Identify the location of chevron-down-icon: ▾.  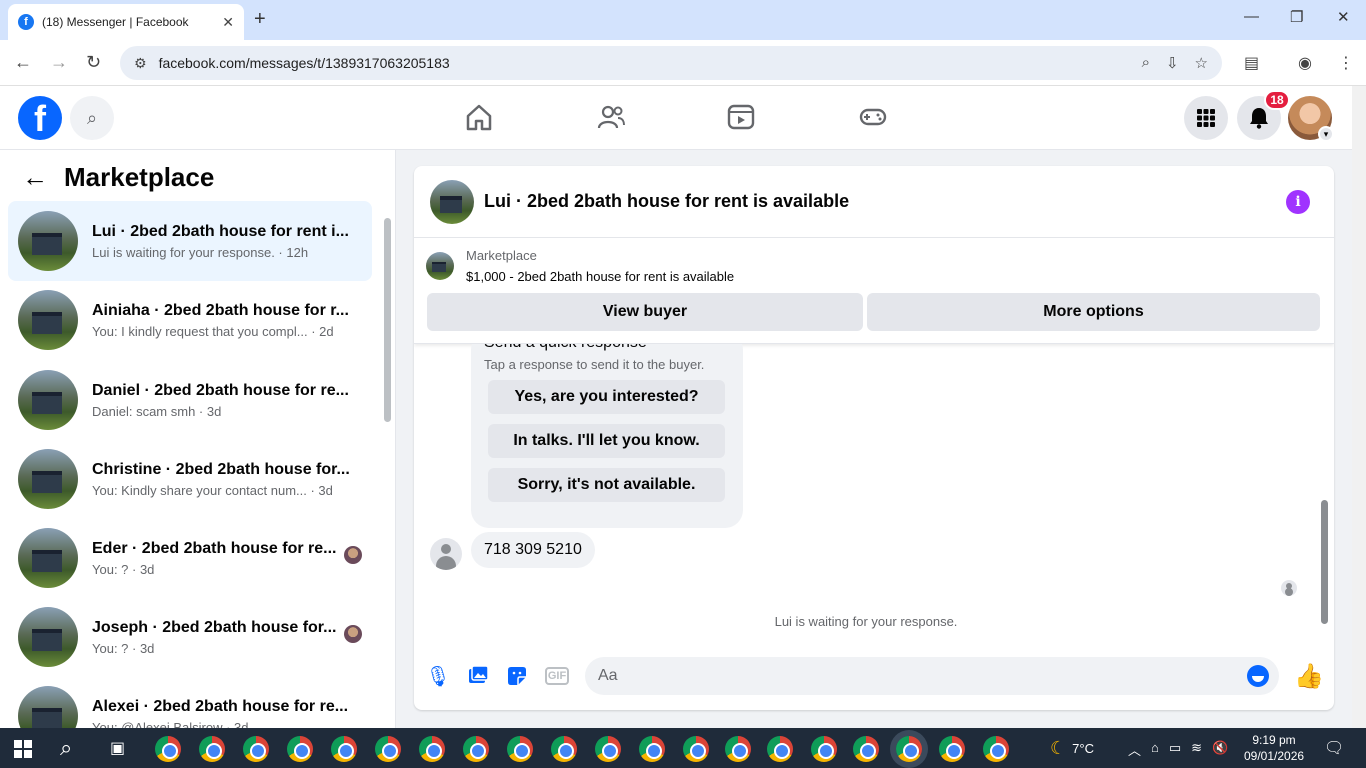
(1326, 134).